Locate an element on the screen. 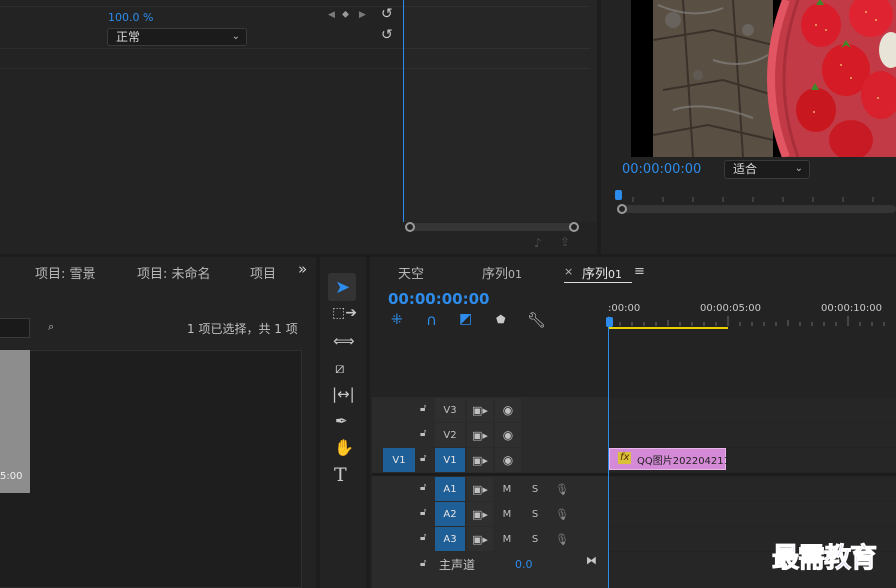 The width and height of the screenshot is (896, 588). clip-name: QQ图片202204211 is located at coordinates (684, 461).